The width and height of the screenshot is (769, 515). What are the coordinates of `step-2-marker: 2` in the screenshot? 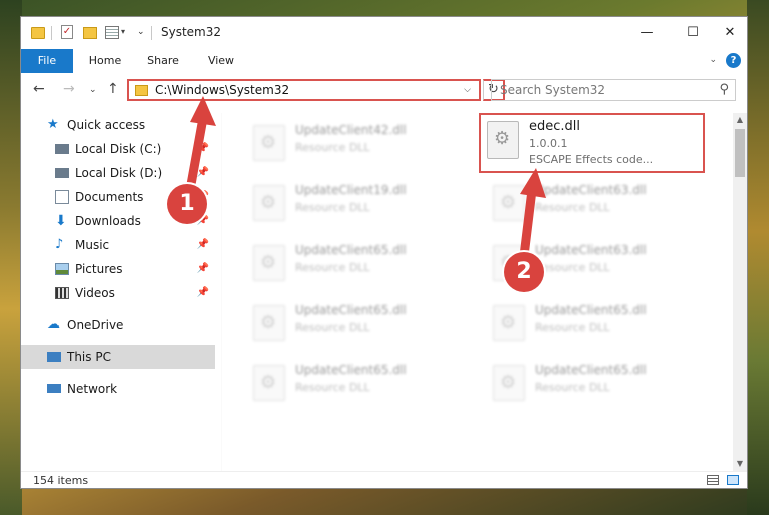 It's located at (524, 272).